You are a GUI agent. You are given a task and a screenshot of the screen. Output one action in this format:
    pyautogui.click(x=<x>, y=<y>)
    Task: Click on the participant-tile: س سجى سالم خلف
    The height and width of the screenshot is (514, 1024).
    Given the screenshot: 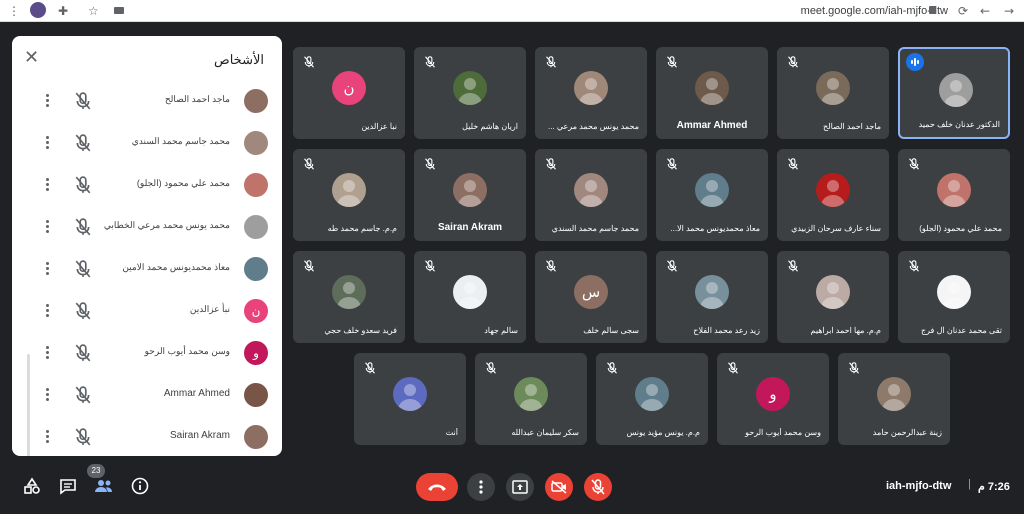 What is the action you would take?
    pyautogui.click(x=591, y=297)
    